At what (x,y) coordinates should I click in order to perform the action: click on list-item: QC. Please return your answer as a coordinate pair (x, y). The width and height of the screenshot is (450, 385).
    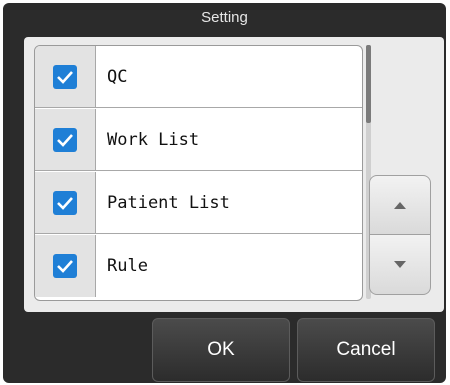
    Looking at the image, I should click on (198, 77).